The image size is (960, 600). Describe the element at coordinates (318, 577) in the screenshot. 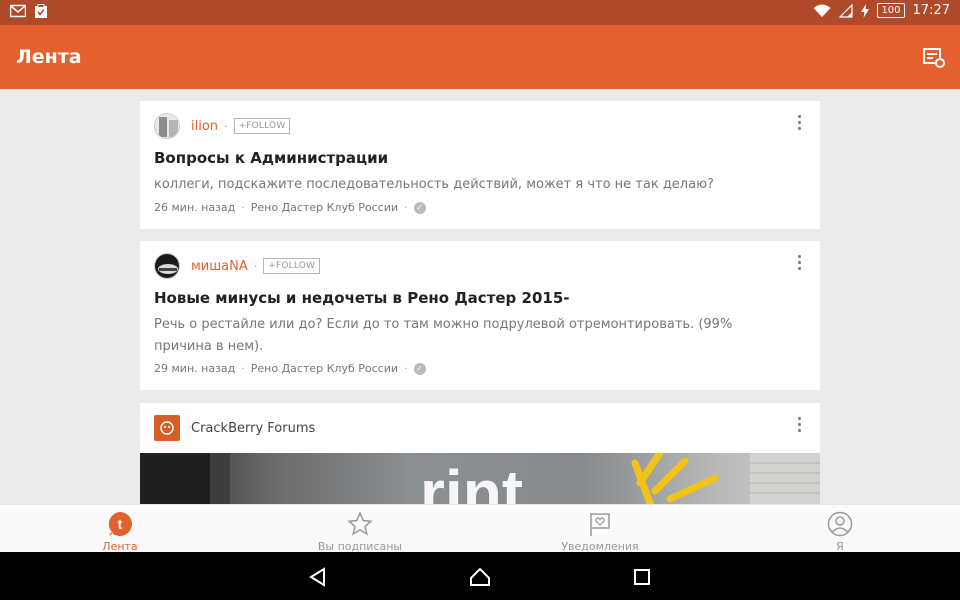

I see `back-icon` at that location.